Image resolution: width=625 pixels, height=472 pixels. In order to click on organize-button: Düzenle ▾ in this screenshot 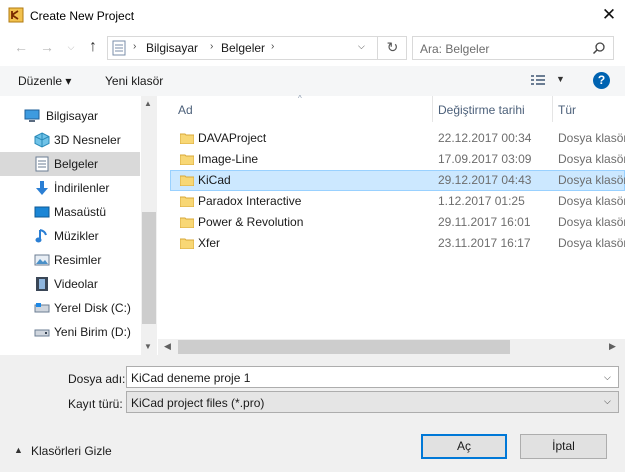, I will do `click(44, 81)`.